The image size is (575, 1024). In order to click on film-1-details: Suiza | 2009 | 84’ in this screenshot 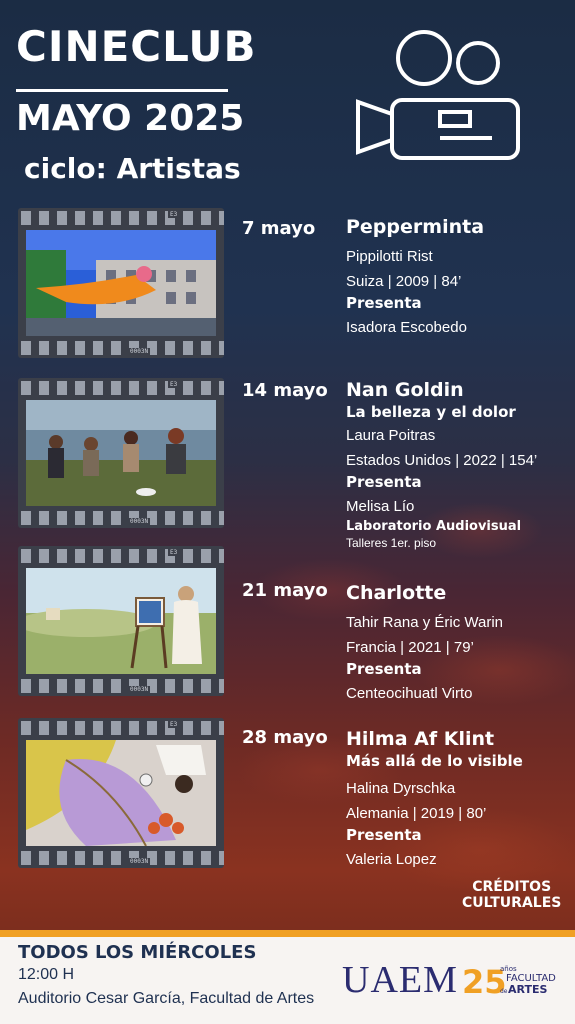, I will do `click(404, 281)`.